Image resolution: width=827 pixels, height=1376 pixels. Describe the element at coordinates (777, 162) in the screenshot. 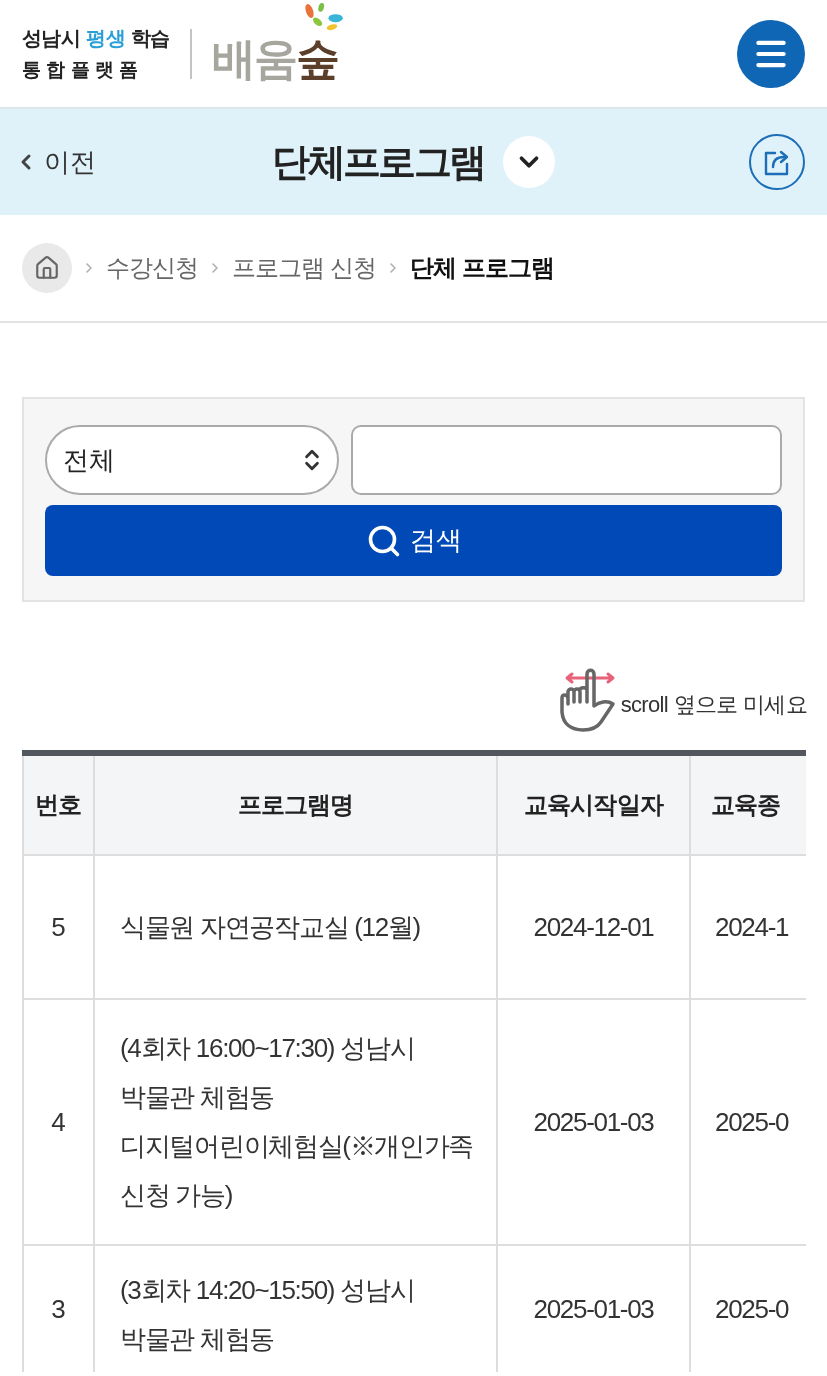

I see `share-button` at that location.